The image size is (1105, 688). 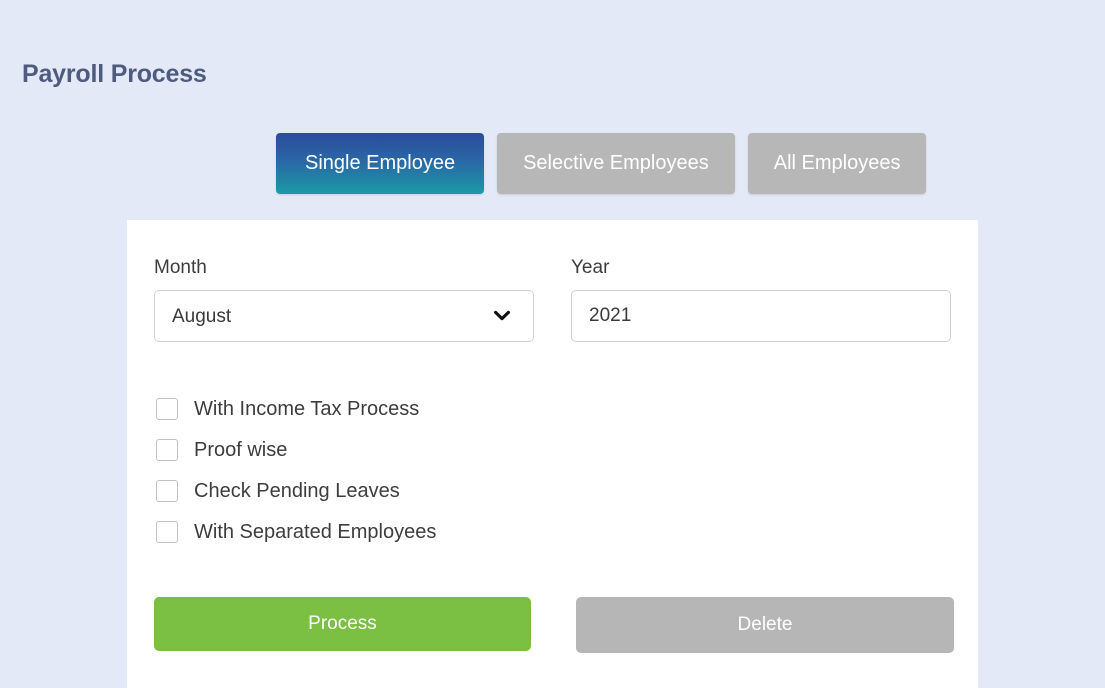 I want to click on tab-all-employees-label: All Employees, so click(x=837, y=163).